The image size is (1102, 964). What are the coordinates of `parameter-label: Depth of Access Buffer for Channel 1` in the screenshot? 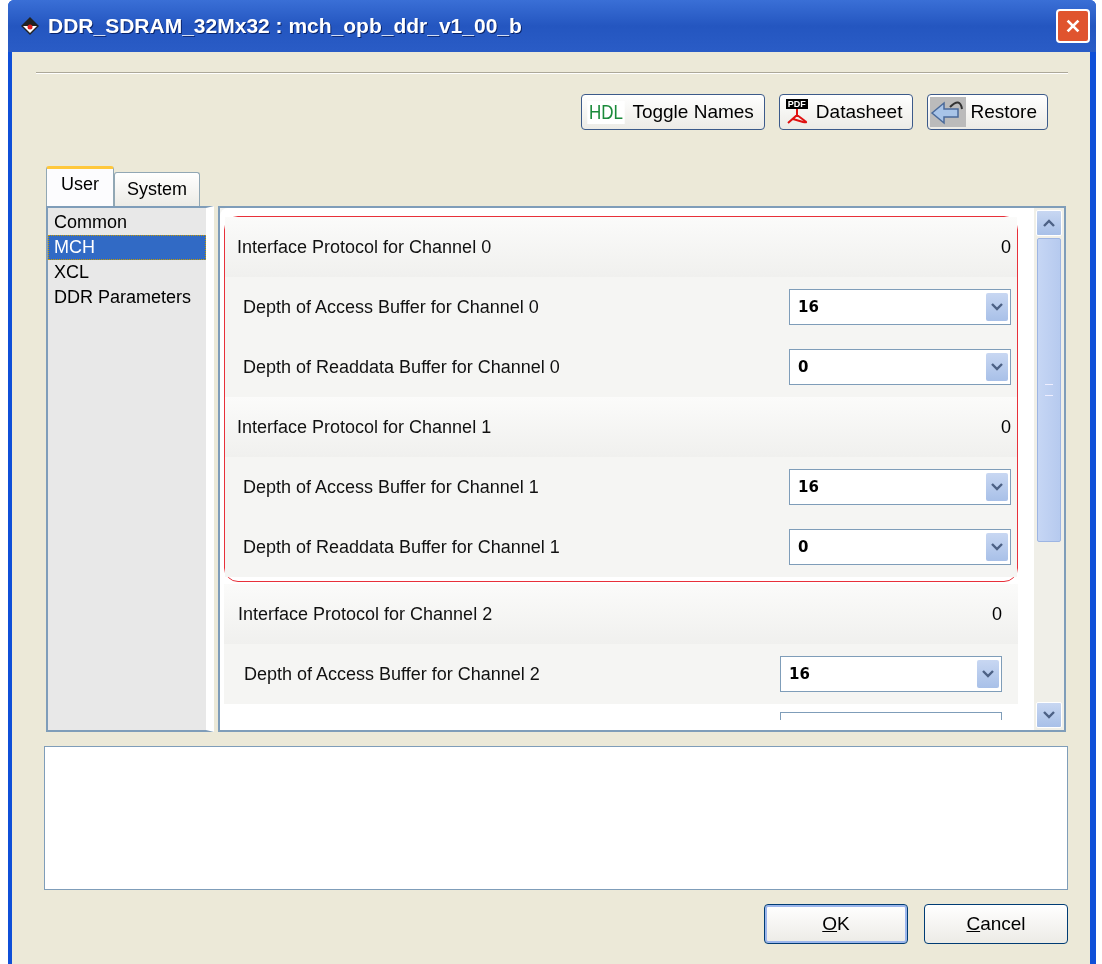 It's located at (390, 487).